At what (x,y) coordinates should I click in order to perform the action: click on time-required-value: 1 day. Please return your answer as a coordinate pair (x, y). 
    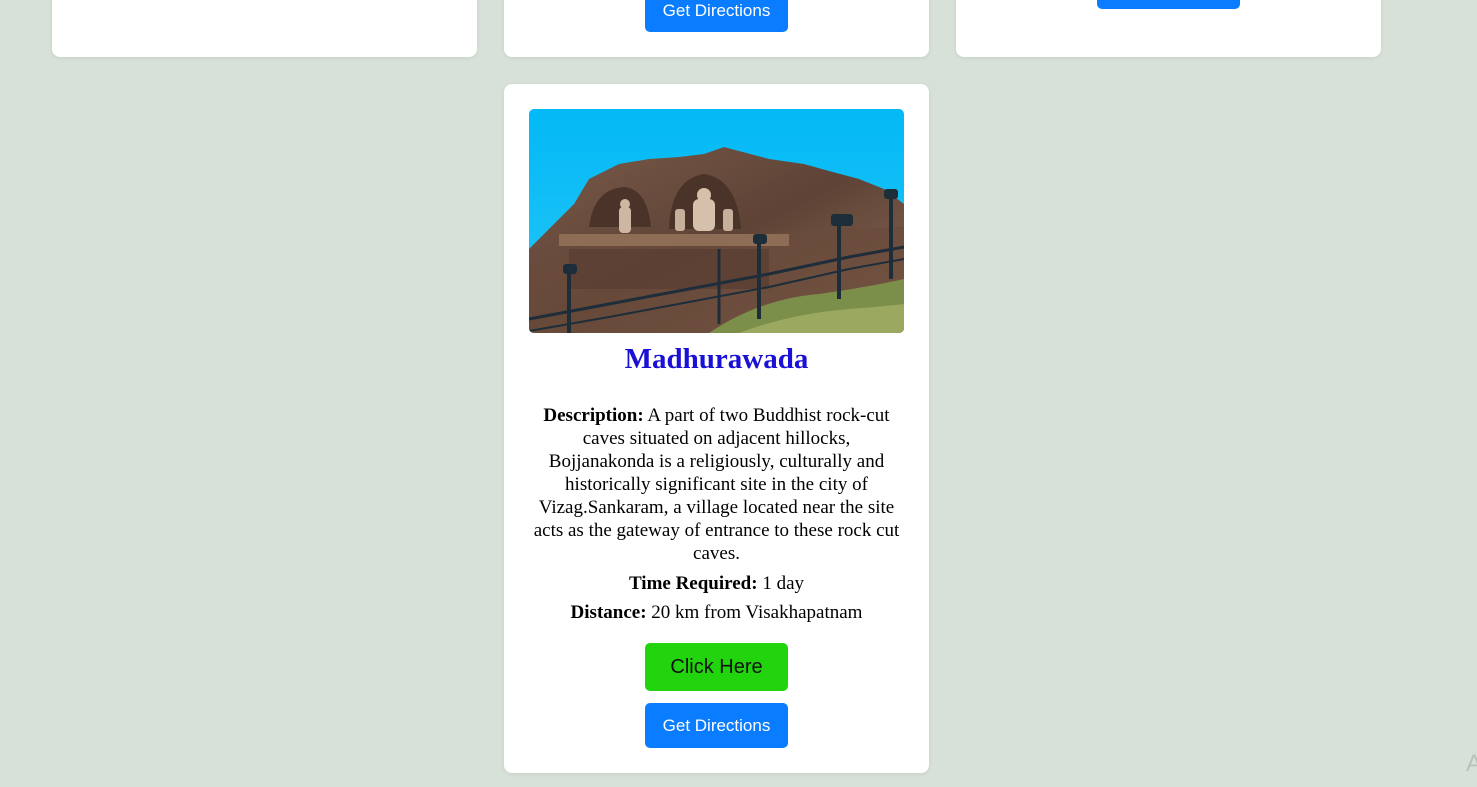
    Looking at the image, I should click on (781, 583).